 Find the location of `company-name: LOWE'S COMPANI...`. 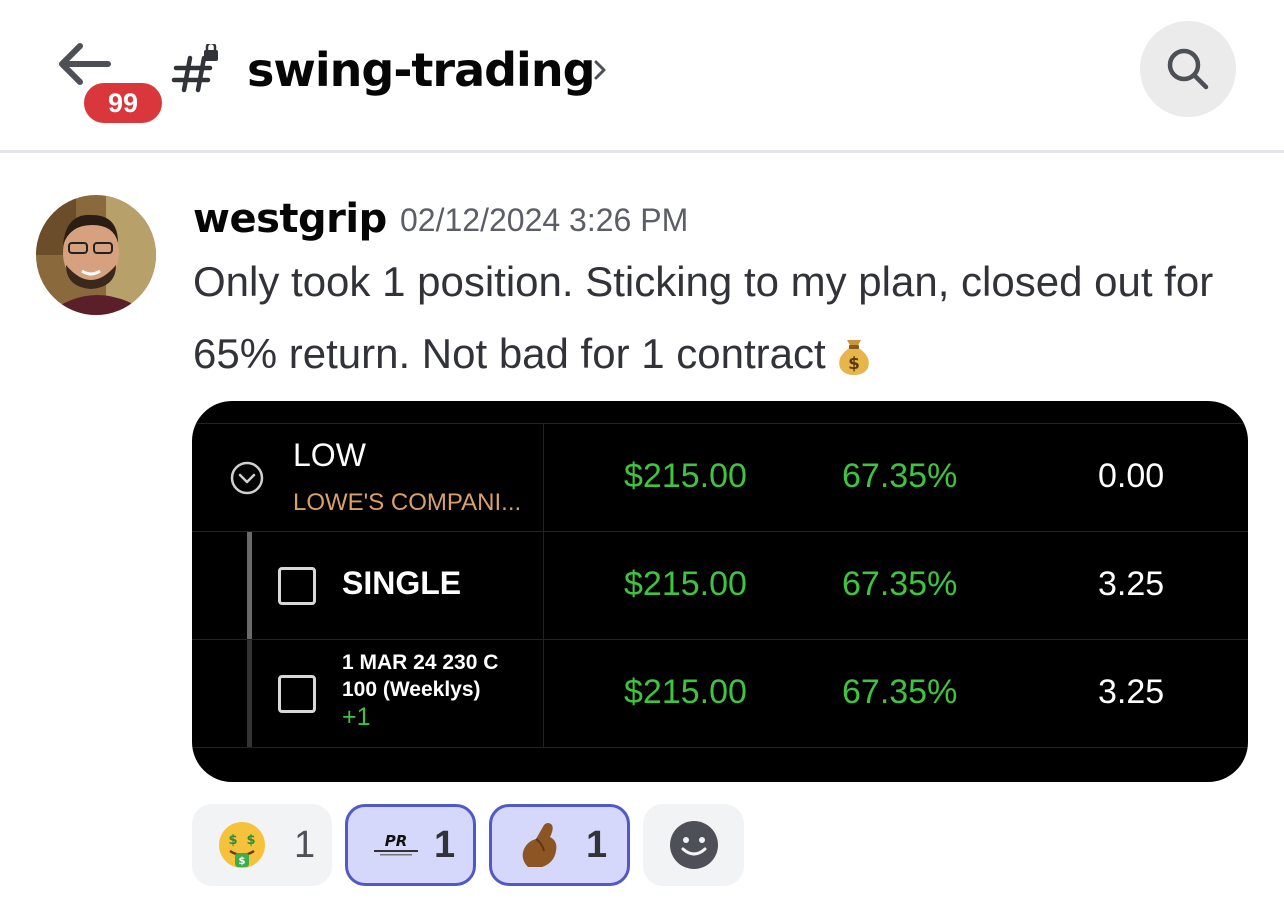

company-name: LOWE'S COMPANI... is located at coordinates (407, 502).